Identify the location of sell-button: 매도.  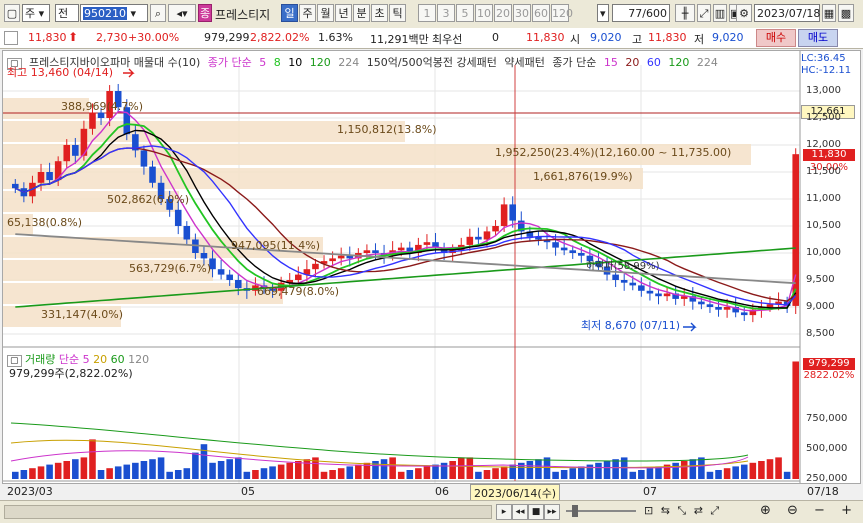
(818, 38).